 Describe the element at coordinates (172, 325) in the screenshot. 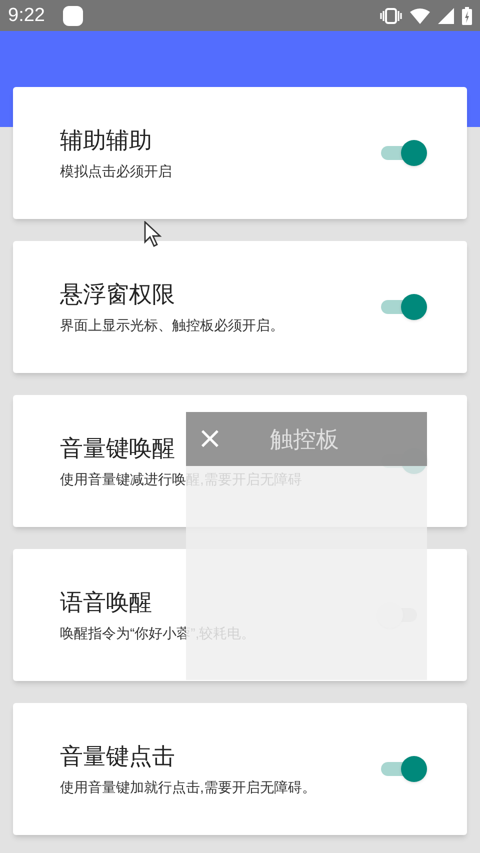

I see `setting-description: 界面上显示光标、触控板必须开启。` at that location.